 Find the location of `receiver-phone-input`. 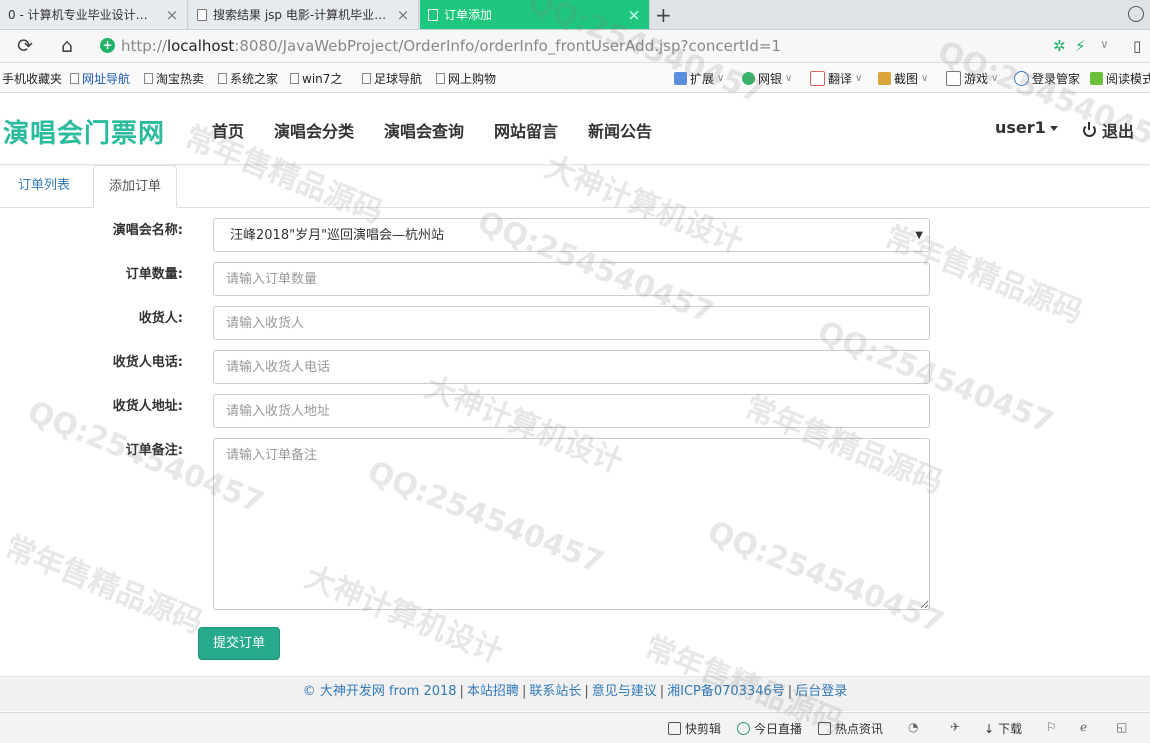

receiver-phone-input is located at coordinates (571, 367).